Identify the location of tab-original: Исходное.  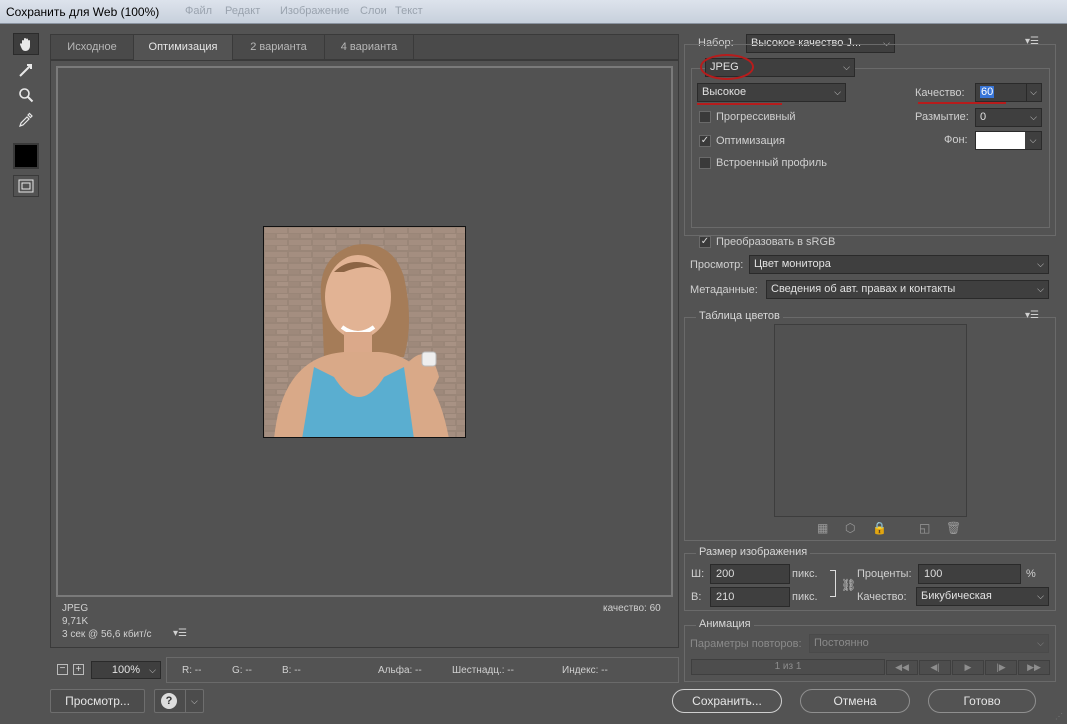
(92, 47).